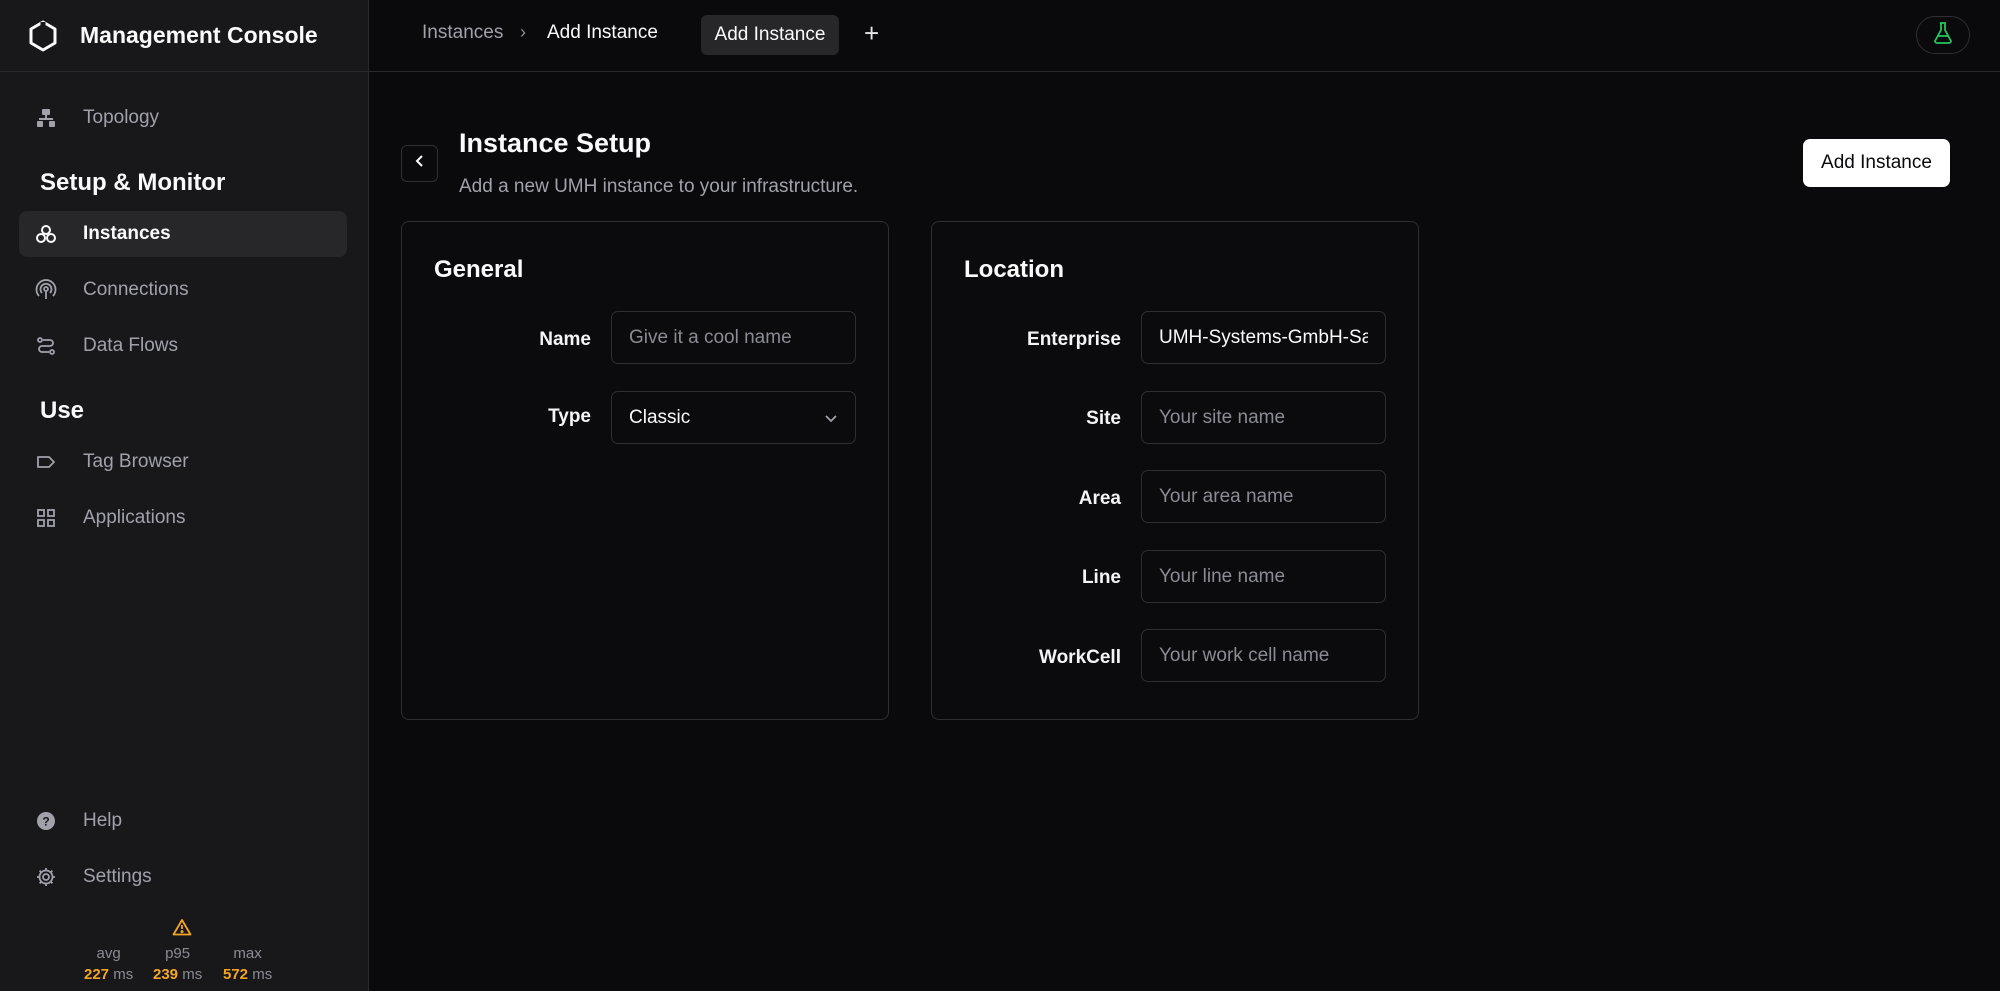 This screenshot has height=991, width=2000. What do you see at coordinates (136, 289) in the screenshot?
I see `sidebar-item-label: Connections` at bounding box center [136, 289].